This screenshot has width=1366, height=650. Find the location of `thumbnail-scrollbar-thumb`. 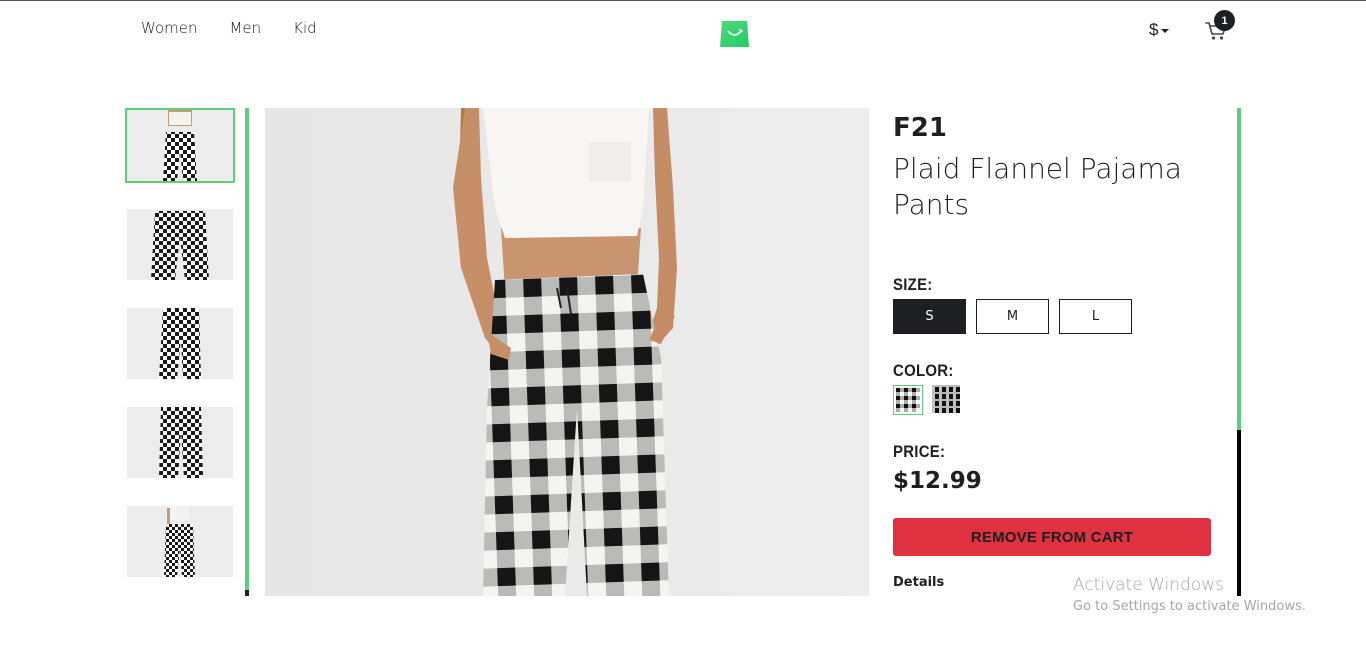

thumbnail-scrollbar-thumb is located at coordinates (247, 349).